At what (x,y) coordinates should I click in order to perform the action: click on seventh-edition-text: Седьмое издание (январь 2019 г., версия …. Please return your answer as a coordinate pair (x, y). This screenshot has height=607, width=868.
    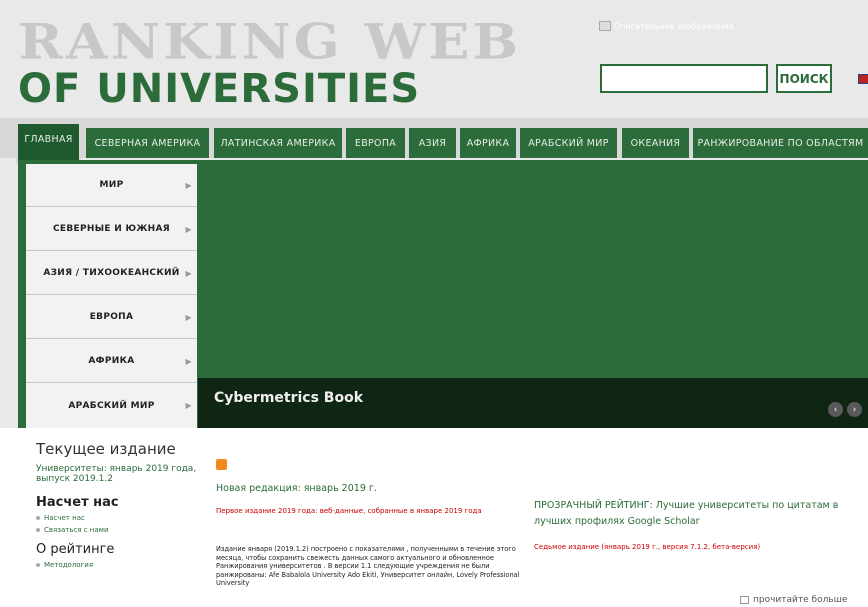
    Looking at the image, I should click on (647, 547).